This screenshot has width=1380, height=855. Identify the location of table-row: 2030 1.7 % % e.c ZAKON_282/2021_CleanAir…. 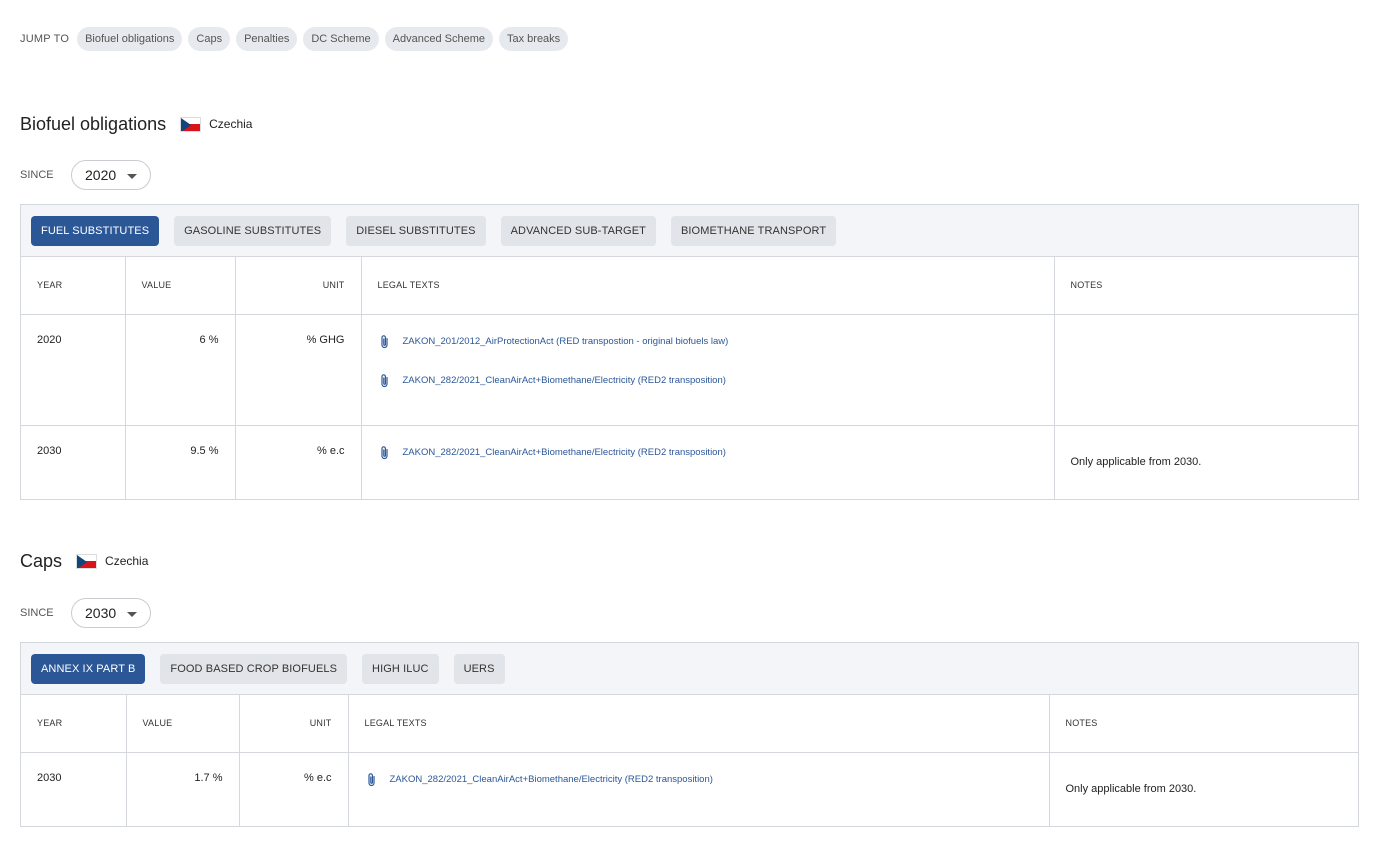
(689, 789).